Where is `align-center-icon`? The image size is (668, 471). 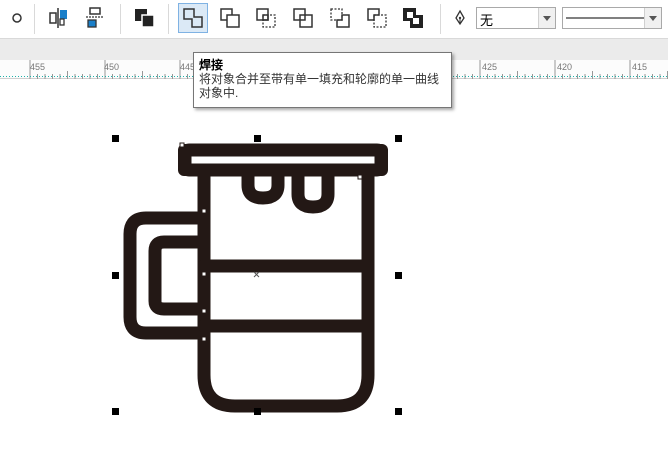
align-center-icon is located at coordinates (95, 17).